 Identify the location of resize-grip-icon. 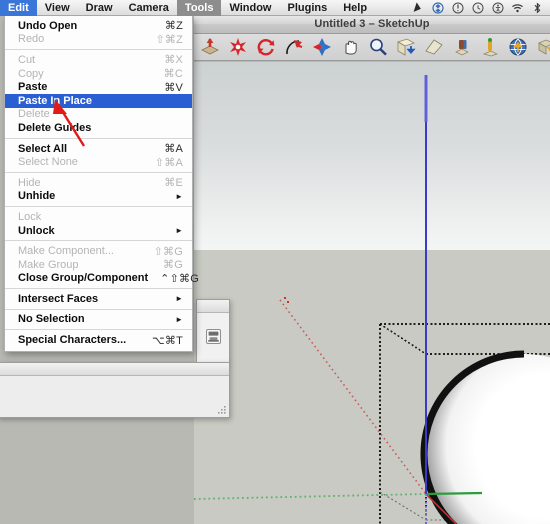
(221, 410).